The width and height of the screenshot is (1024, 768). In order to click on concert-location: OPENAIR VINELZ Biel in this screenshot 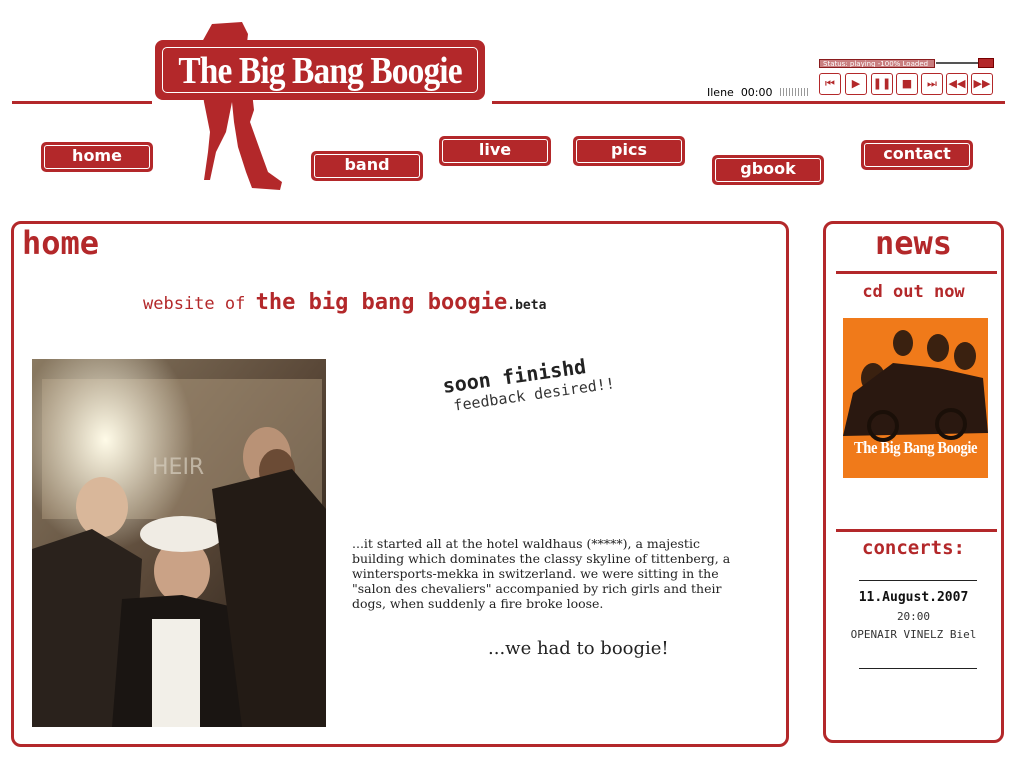, I will do `click(913, 634)`.